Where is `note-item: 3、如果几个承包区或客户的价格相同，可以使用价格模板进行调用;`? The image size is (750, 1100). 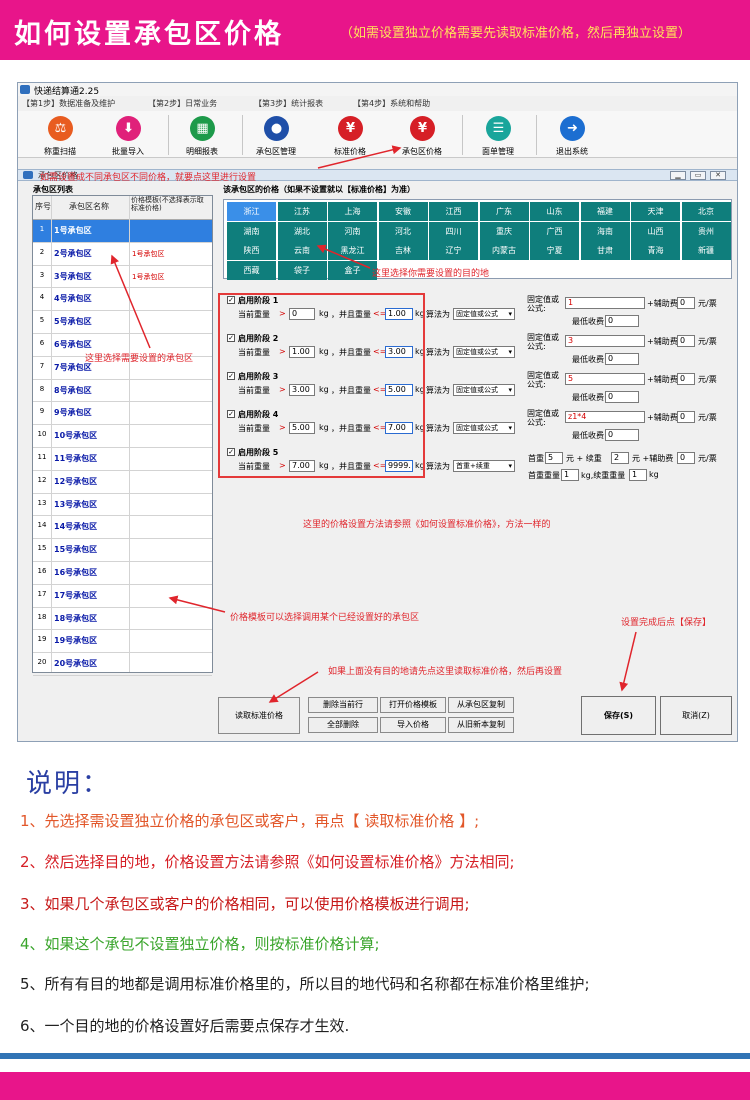
note-item: 3、如果几个承包区或客户的价格相同，可以使用价格模板进行调用; is located at coordinates (245, 904).